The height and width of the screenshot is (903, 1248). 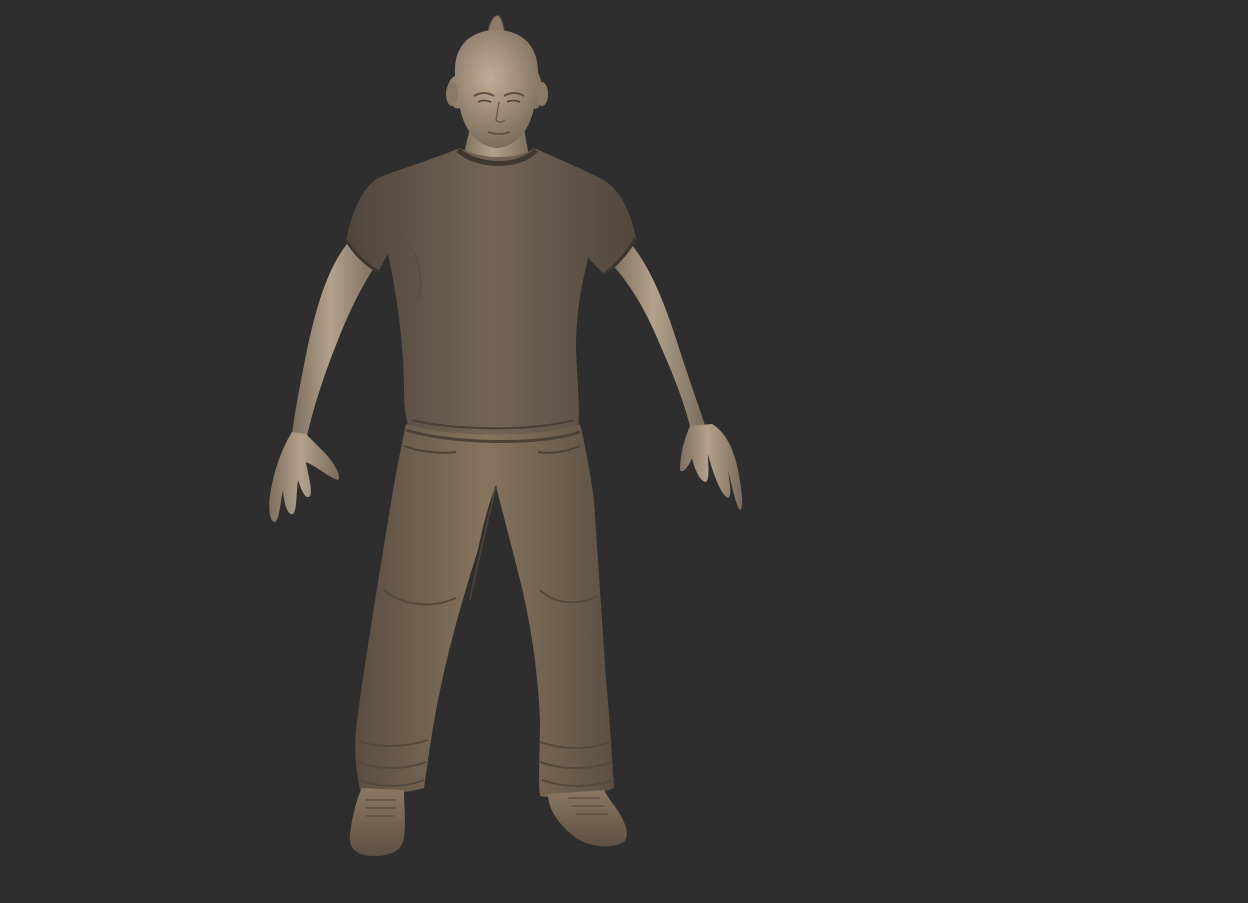 What do you see at coordinates (495, 89) in the screenshot?
I see `head` at bounding box center [495, 89].